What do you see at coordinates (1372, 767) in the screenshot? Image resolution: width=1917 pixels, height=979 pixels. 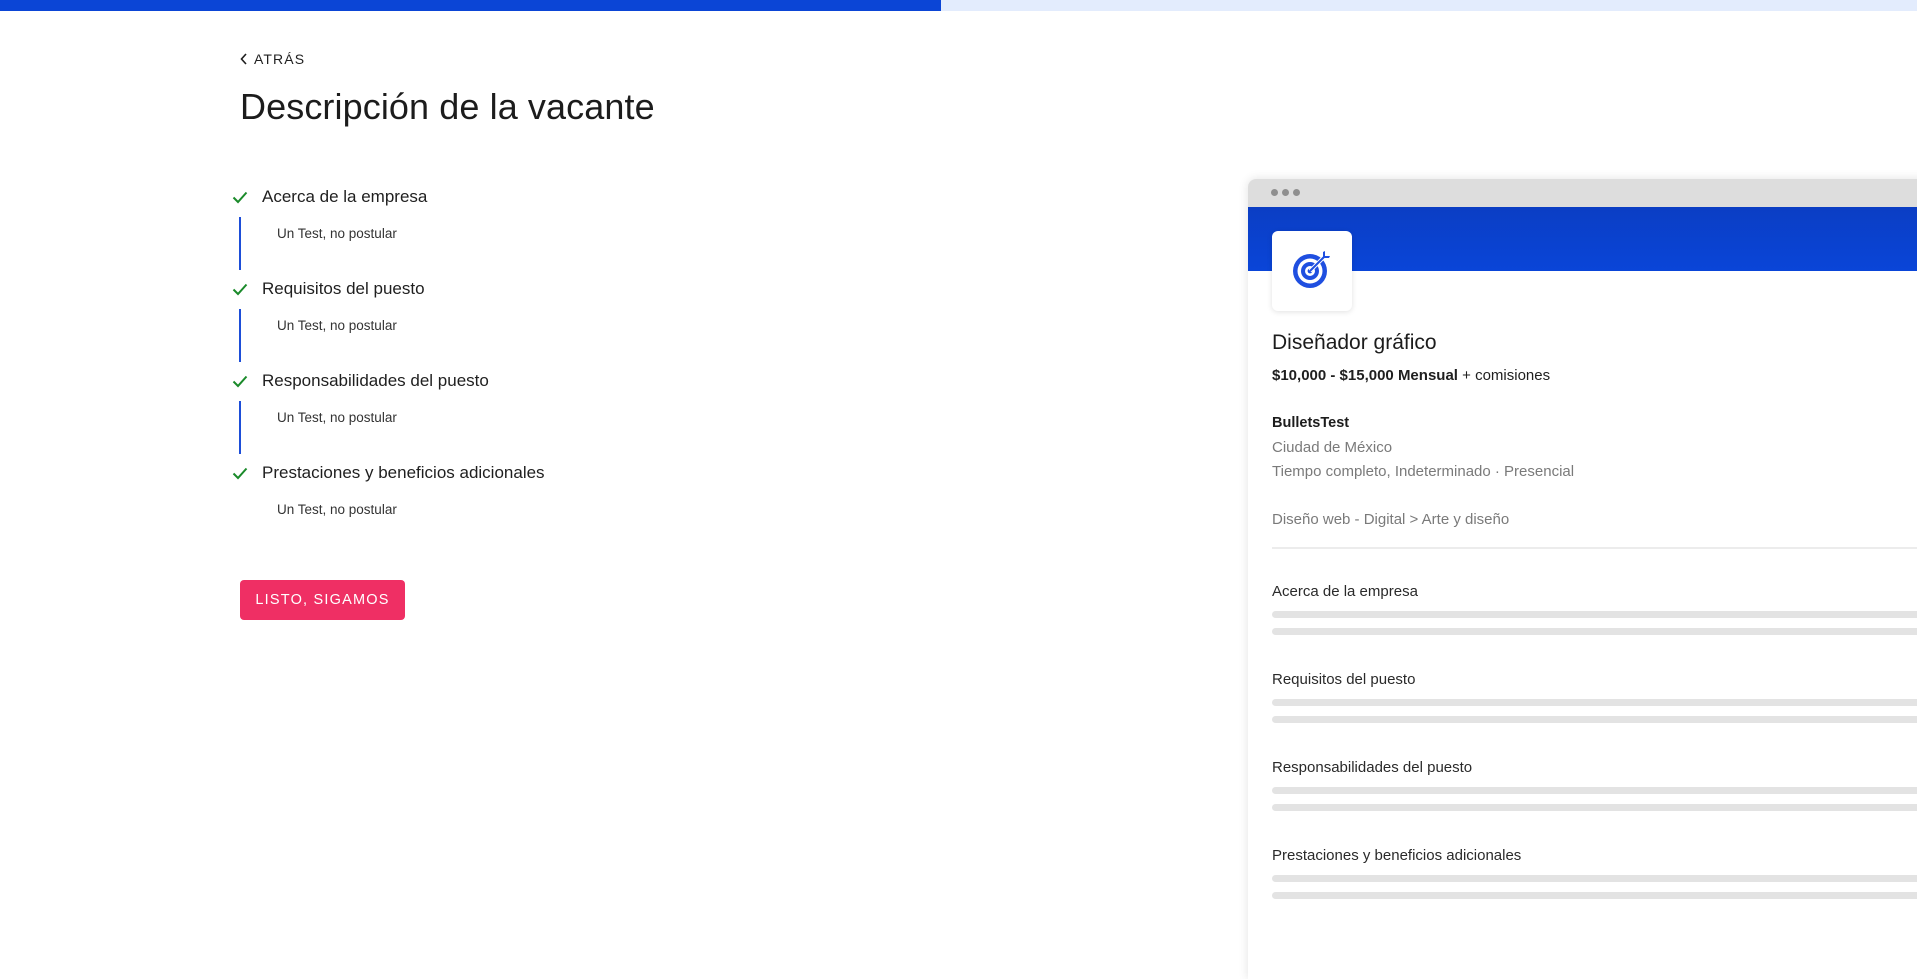 I see `preview-section-title: Responsabilidades del puesto` at bounding box center [1372, 767].